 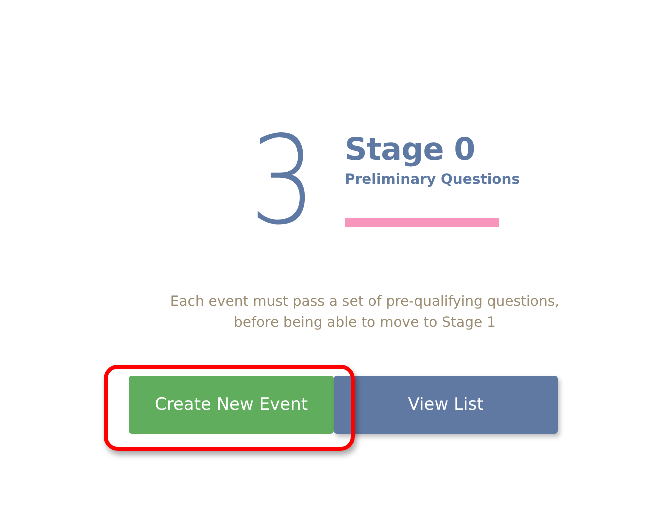 I want to click on action-button: View List, so click(x=446, y=405).